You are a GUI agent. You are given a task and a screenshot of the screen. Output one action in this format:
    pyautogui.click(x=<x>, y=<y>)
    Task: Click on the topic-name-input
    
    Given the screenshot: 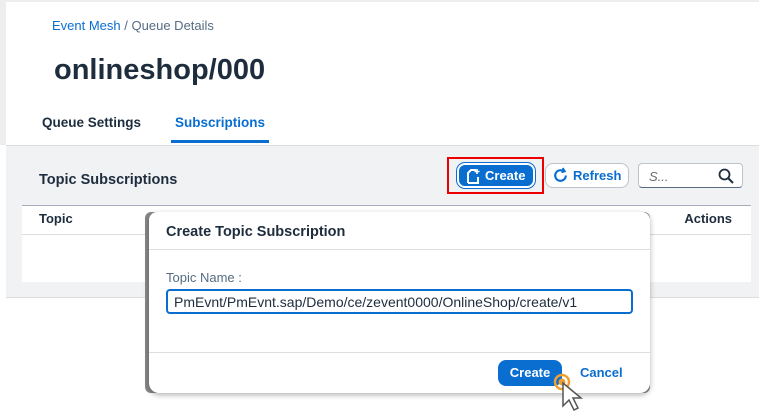 What is the action you would take?
    pyautogui.click(x=399, y=301)
    